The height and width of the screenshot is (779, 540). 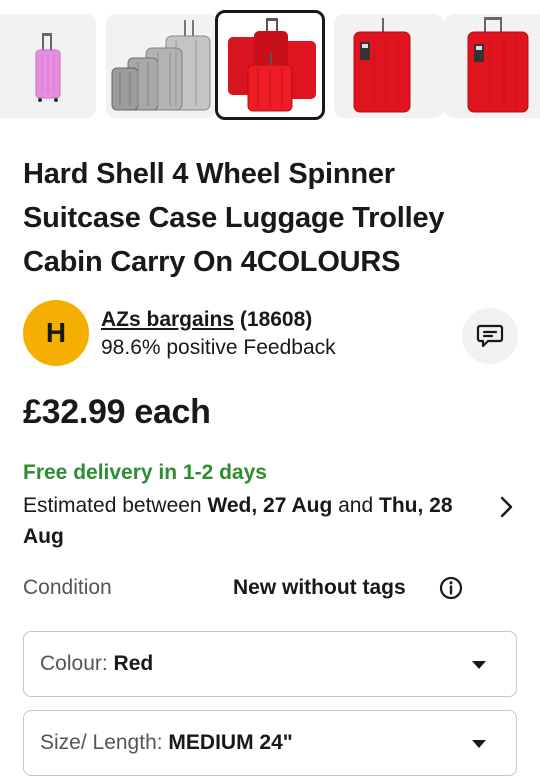 I want to click on thumbnail-pink-suitcase, so click(x=48, y=66).